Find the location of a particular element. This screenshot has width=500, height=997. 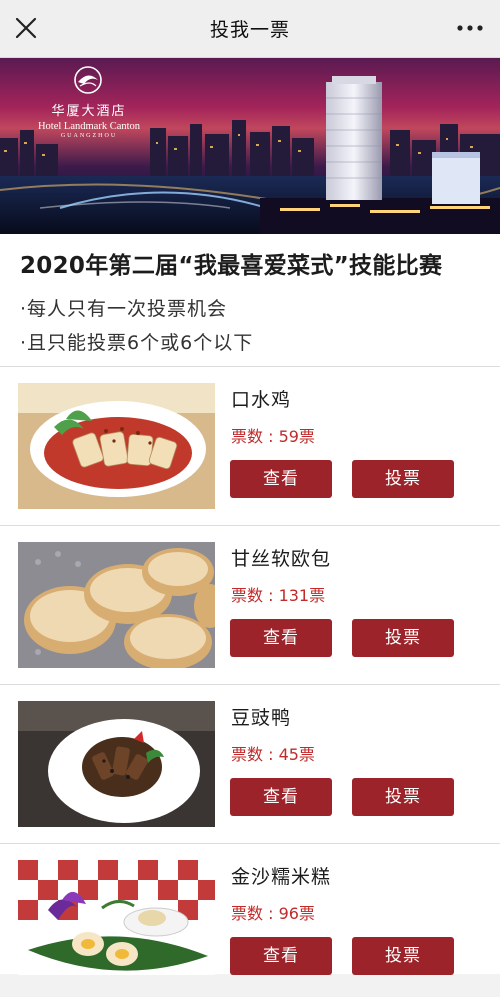

list-item: 金沙糯米糕 票数 : 96票 查看 投票 is located at coordinates (250, 914).